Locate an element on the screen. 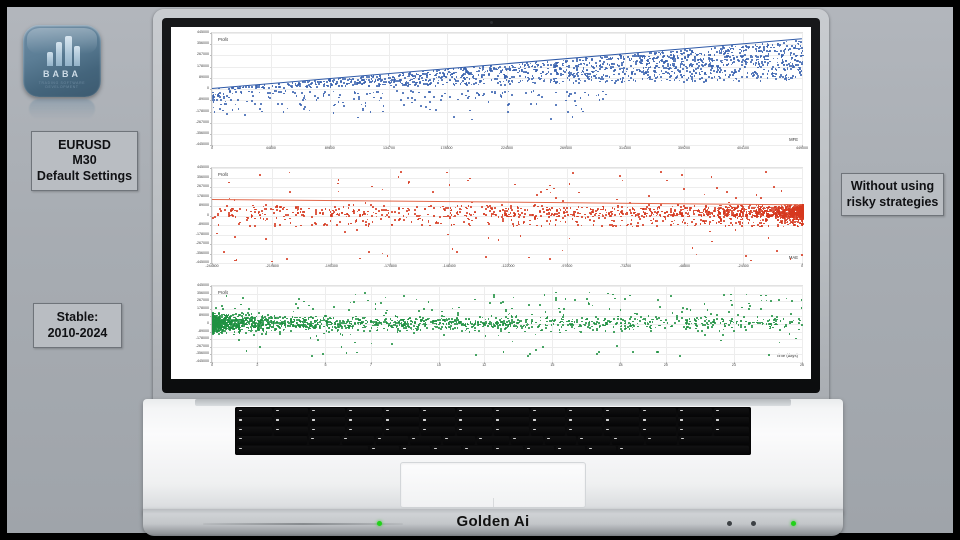  x-tick-label: 7 is located at coordinates (370, 364).